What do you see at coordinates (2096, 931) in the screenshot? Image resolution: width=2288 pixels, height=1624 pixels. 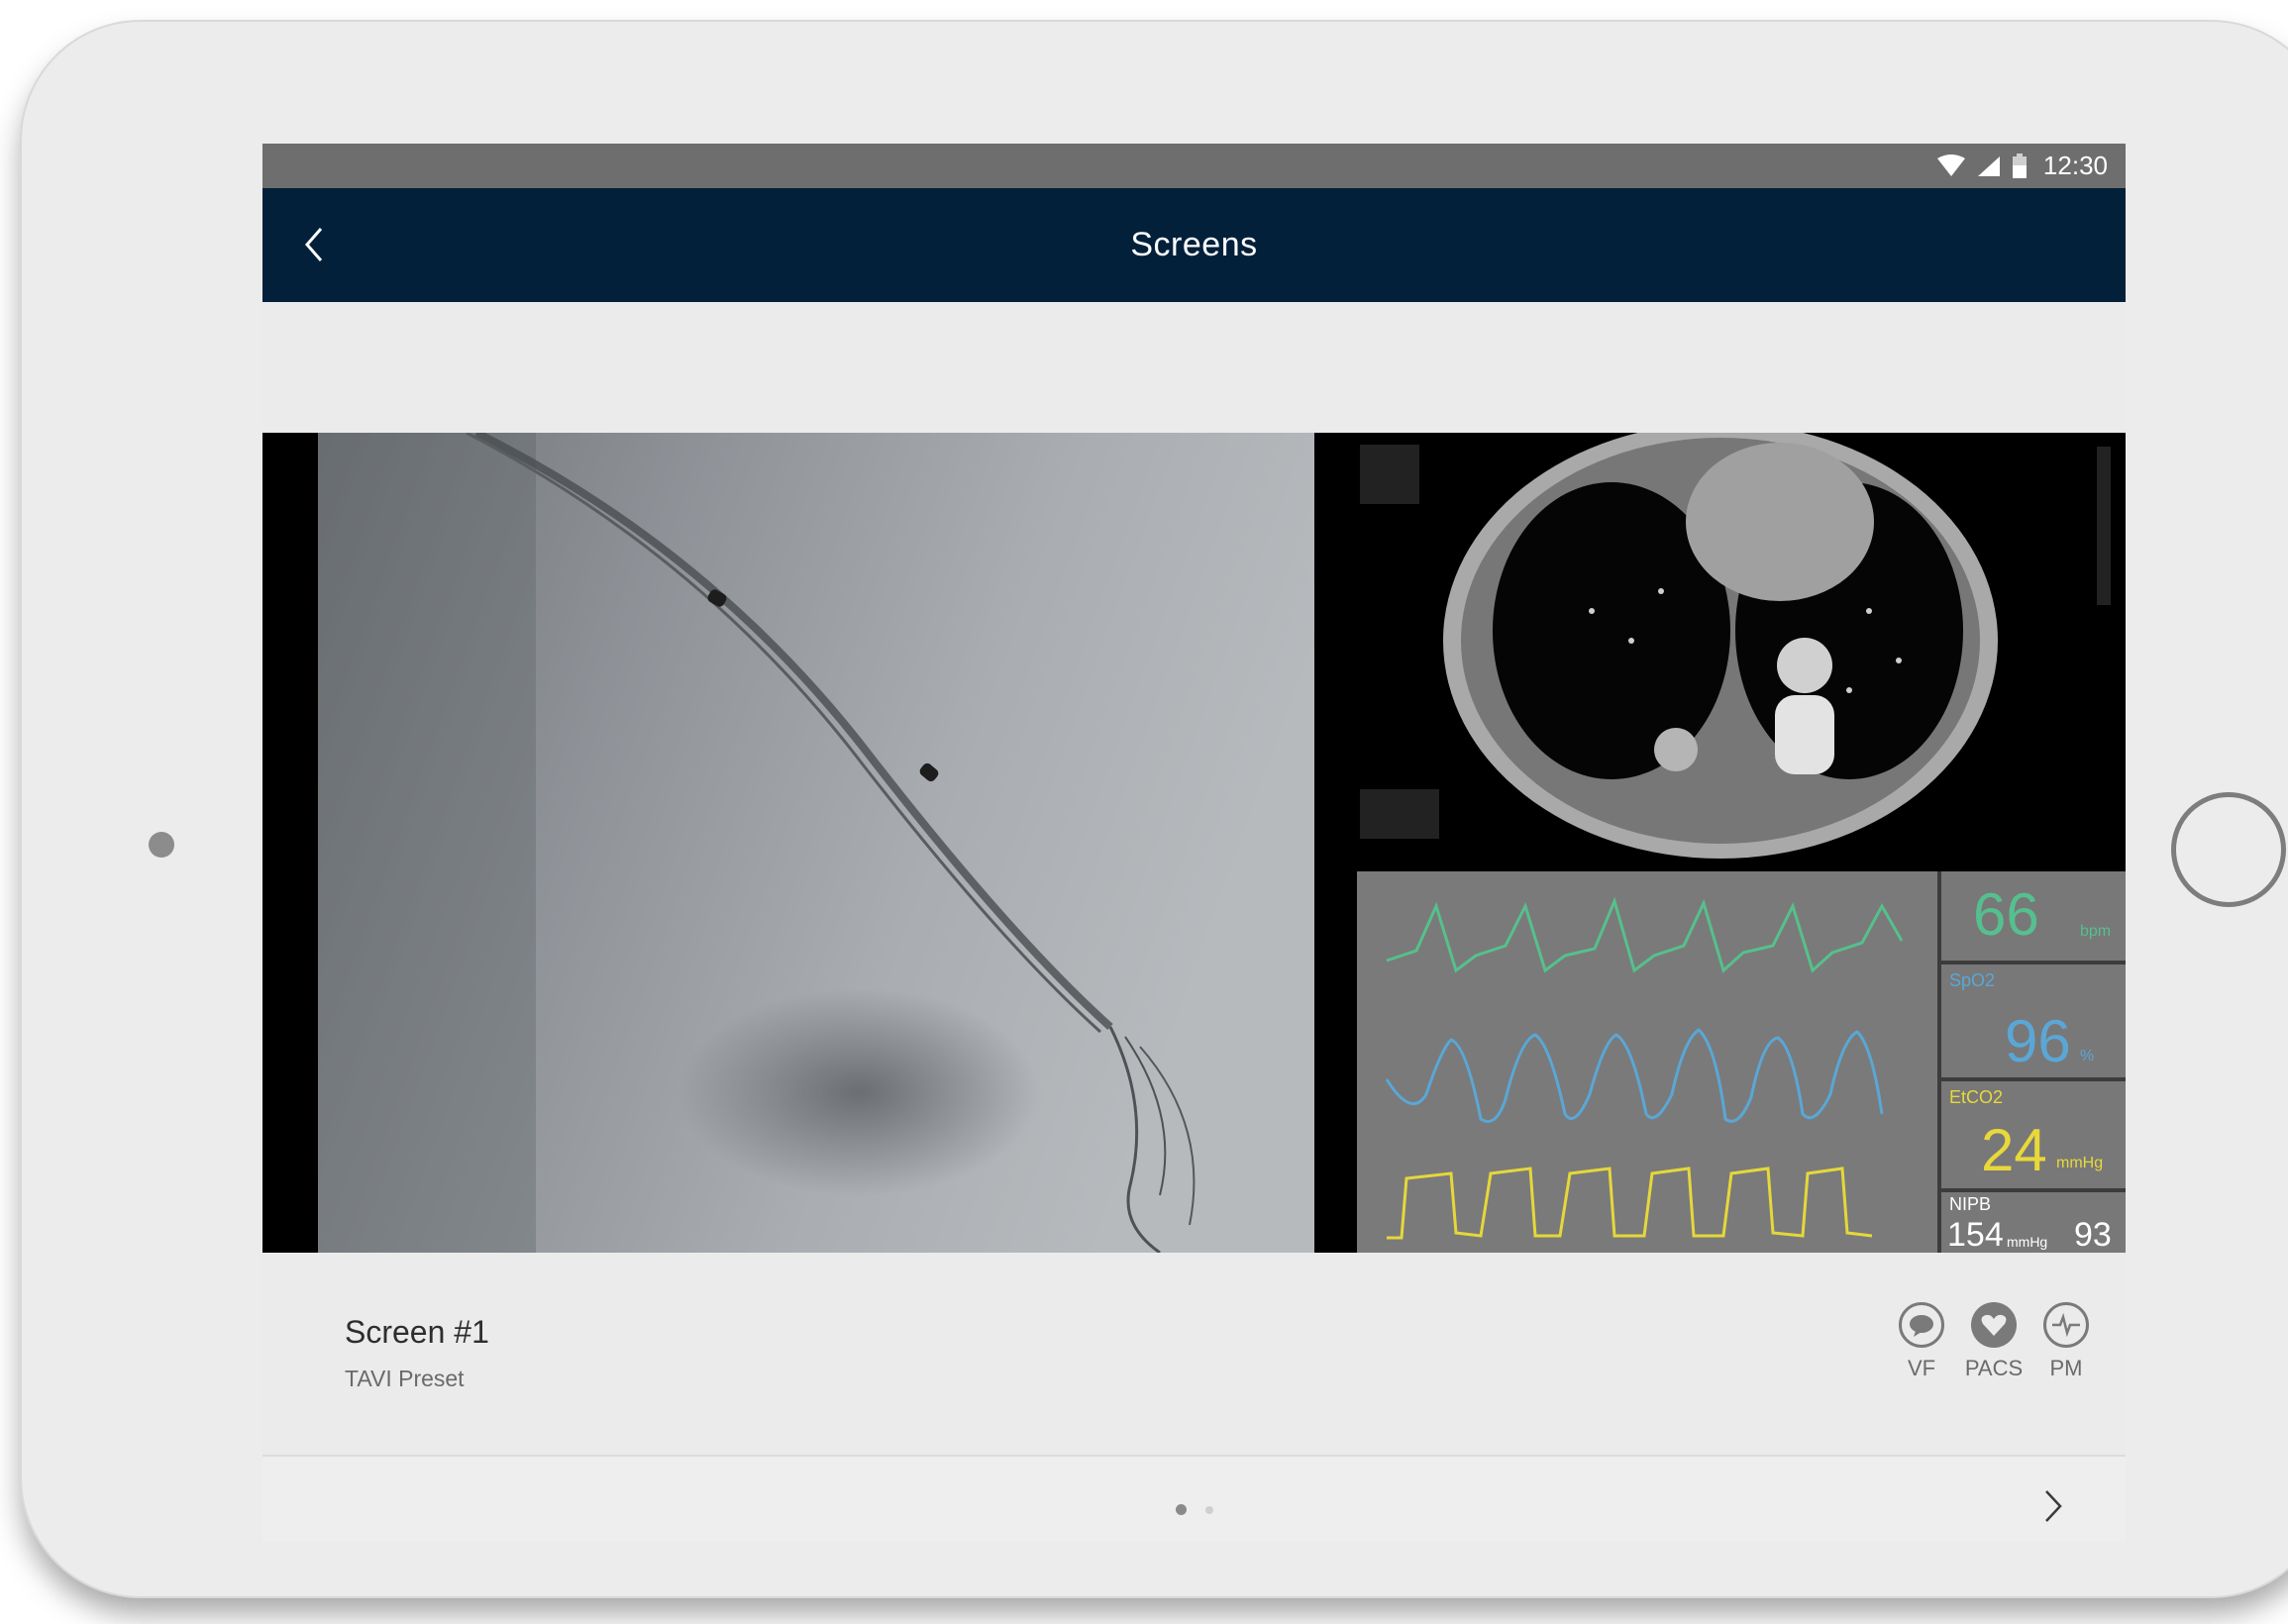 I see `heart-rate-unit: bpm` at bounding box center [2096, 931].